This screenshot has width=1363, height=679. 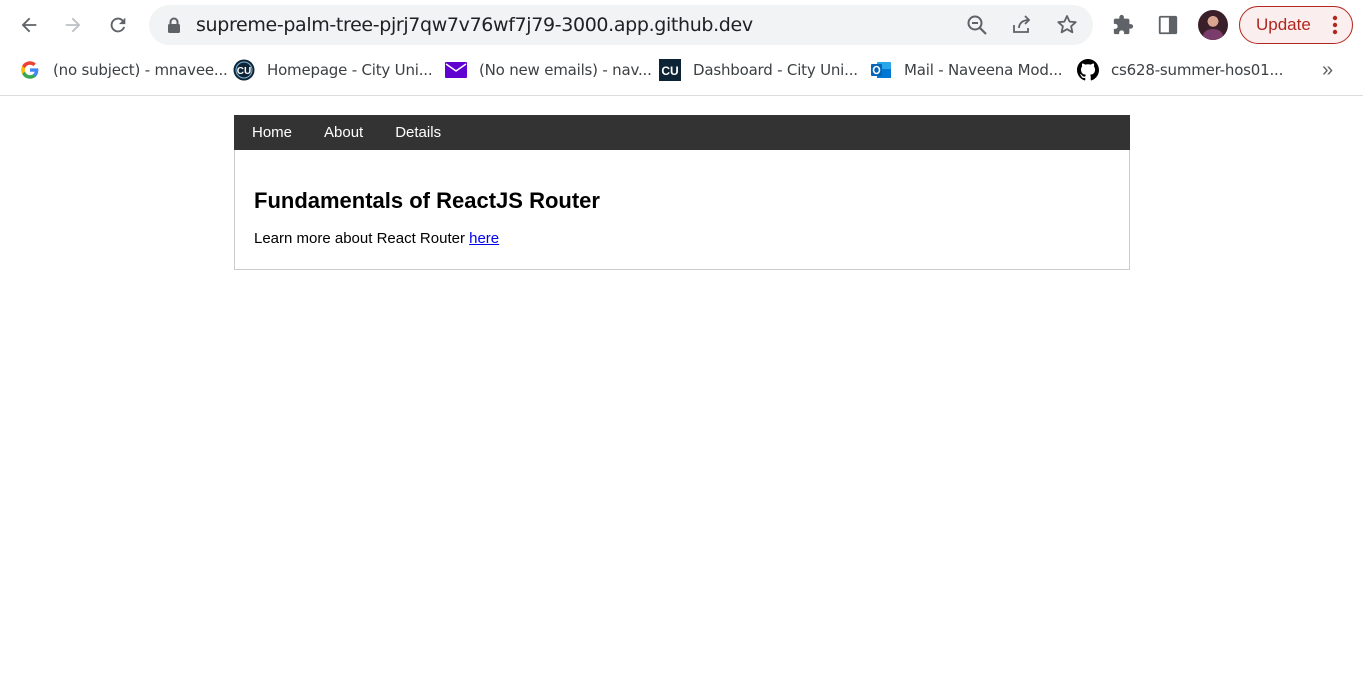 I want to click on google-icon, so click(x=30, y=70).